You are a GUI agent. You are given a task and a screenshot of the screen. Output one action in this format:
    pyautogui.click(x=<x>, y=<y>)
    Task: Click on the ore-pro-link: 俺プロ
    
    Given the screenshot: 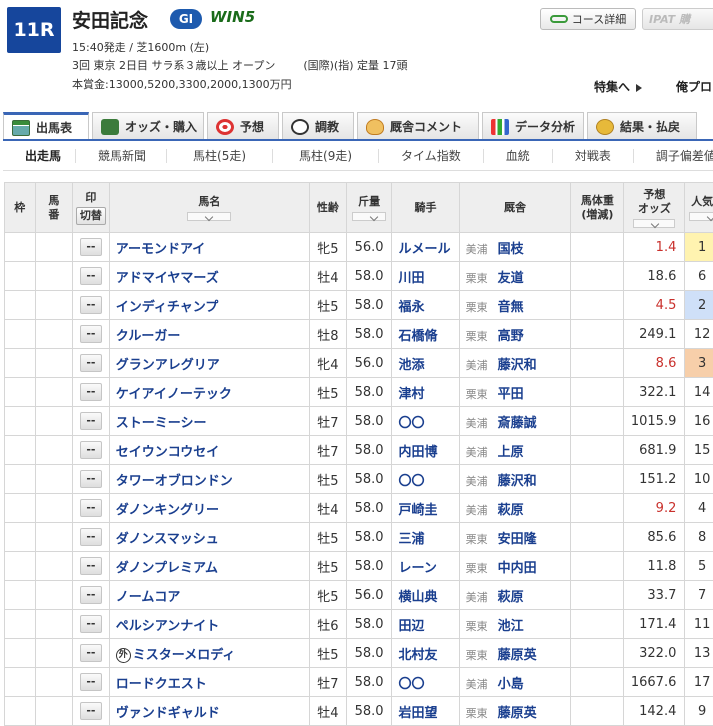 What is the action you would take?
    pyautogui.click(x=694, y=86)
    